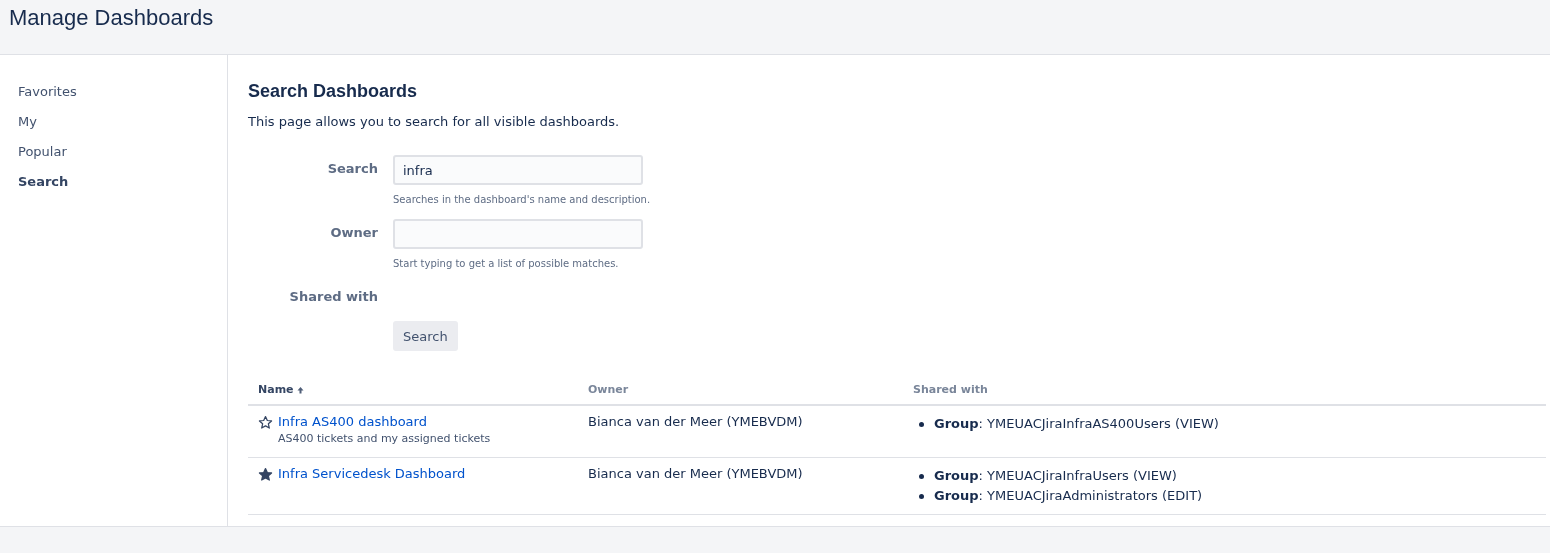 The height and width of the screenshot is (553, 1550). I want to click on share-entry: Group: YMEUACJiraInfraUsers (VIEW), so click(1055, 476).